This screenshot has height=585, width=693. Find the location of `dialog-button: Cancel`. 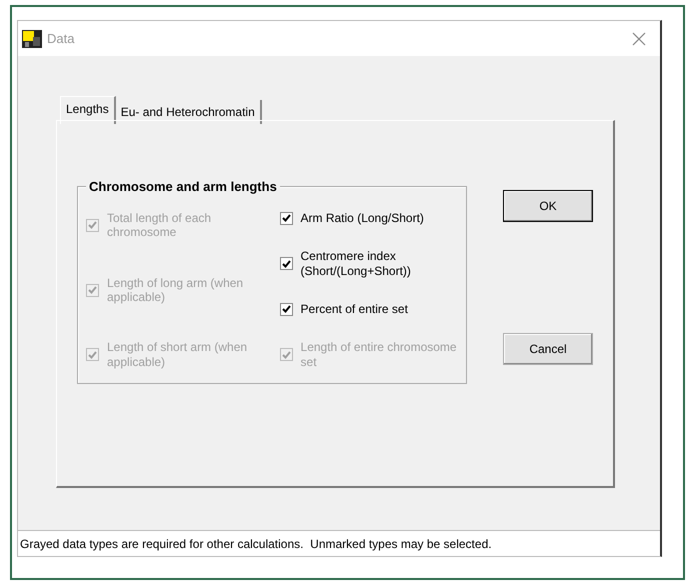

dialog-button: Cancel is located at coordinates (548, 349).